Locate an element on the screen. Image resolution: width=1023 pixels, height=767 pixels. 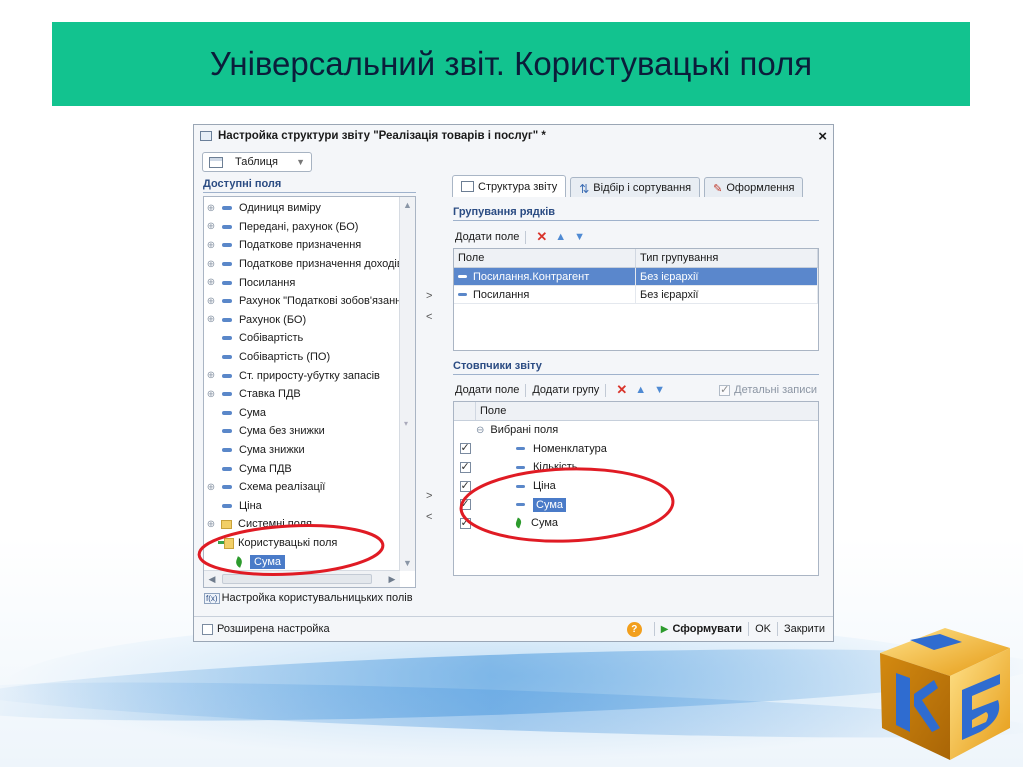
available-field-item: Сума знижки is located at coordinates (302, 450).